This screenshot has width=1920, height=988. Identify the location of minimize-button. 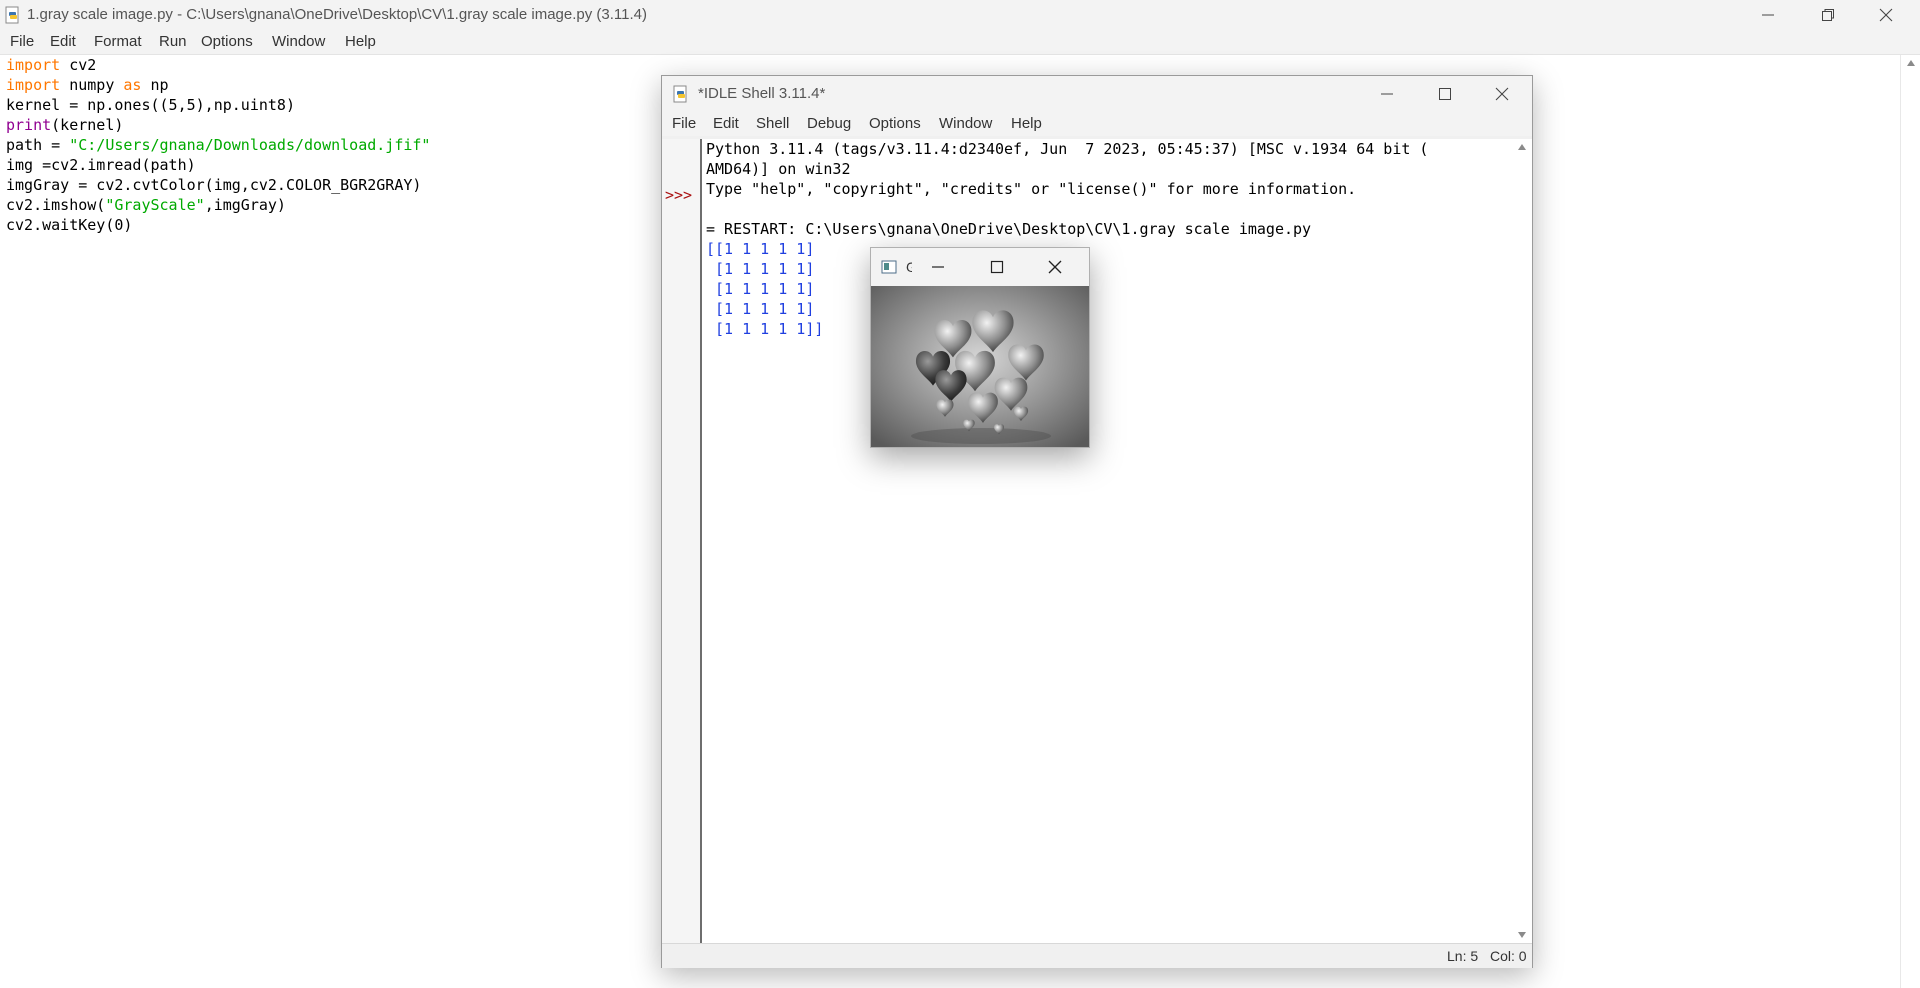
(1768, 14).